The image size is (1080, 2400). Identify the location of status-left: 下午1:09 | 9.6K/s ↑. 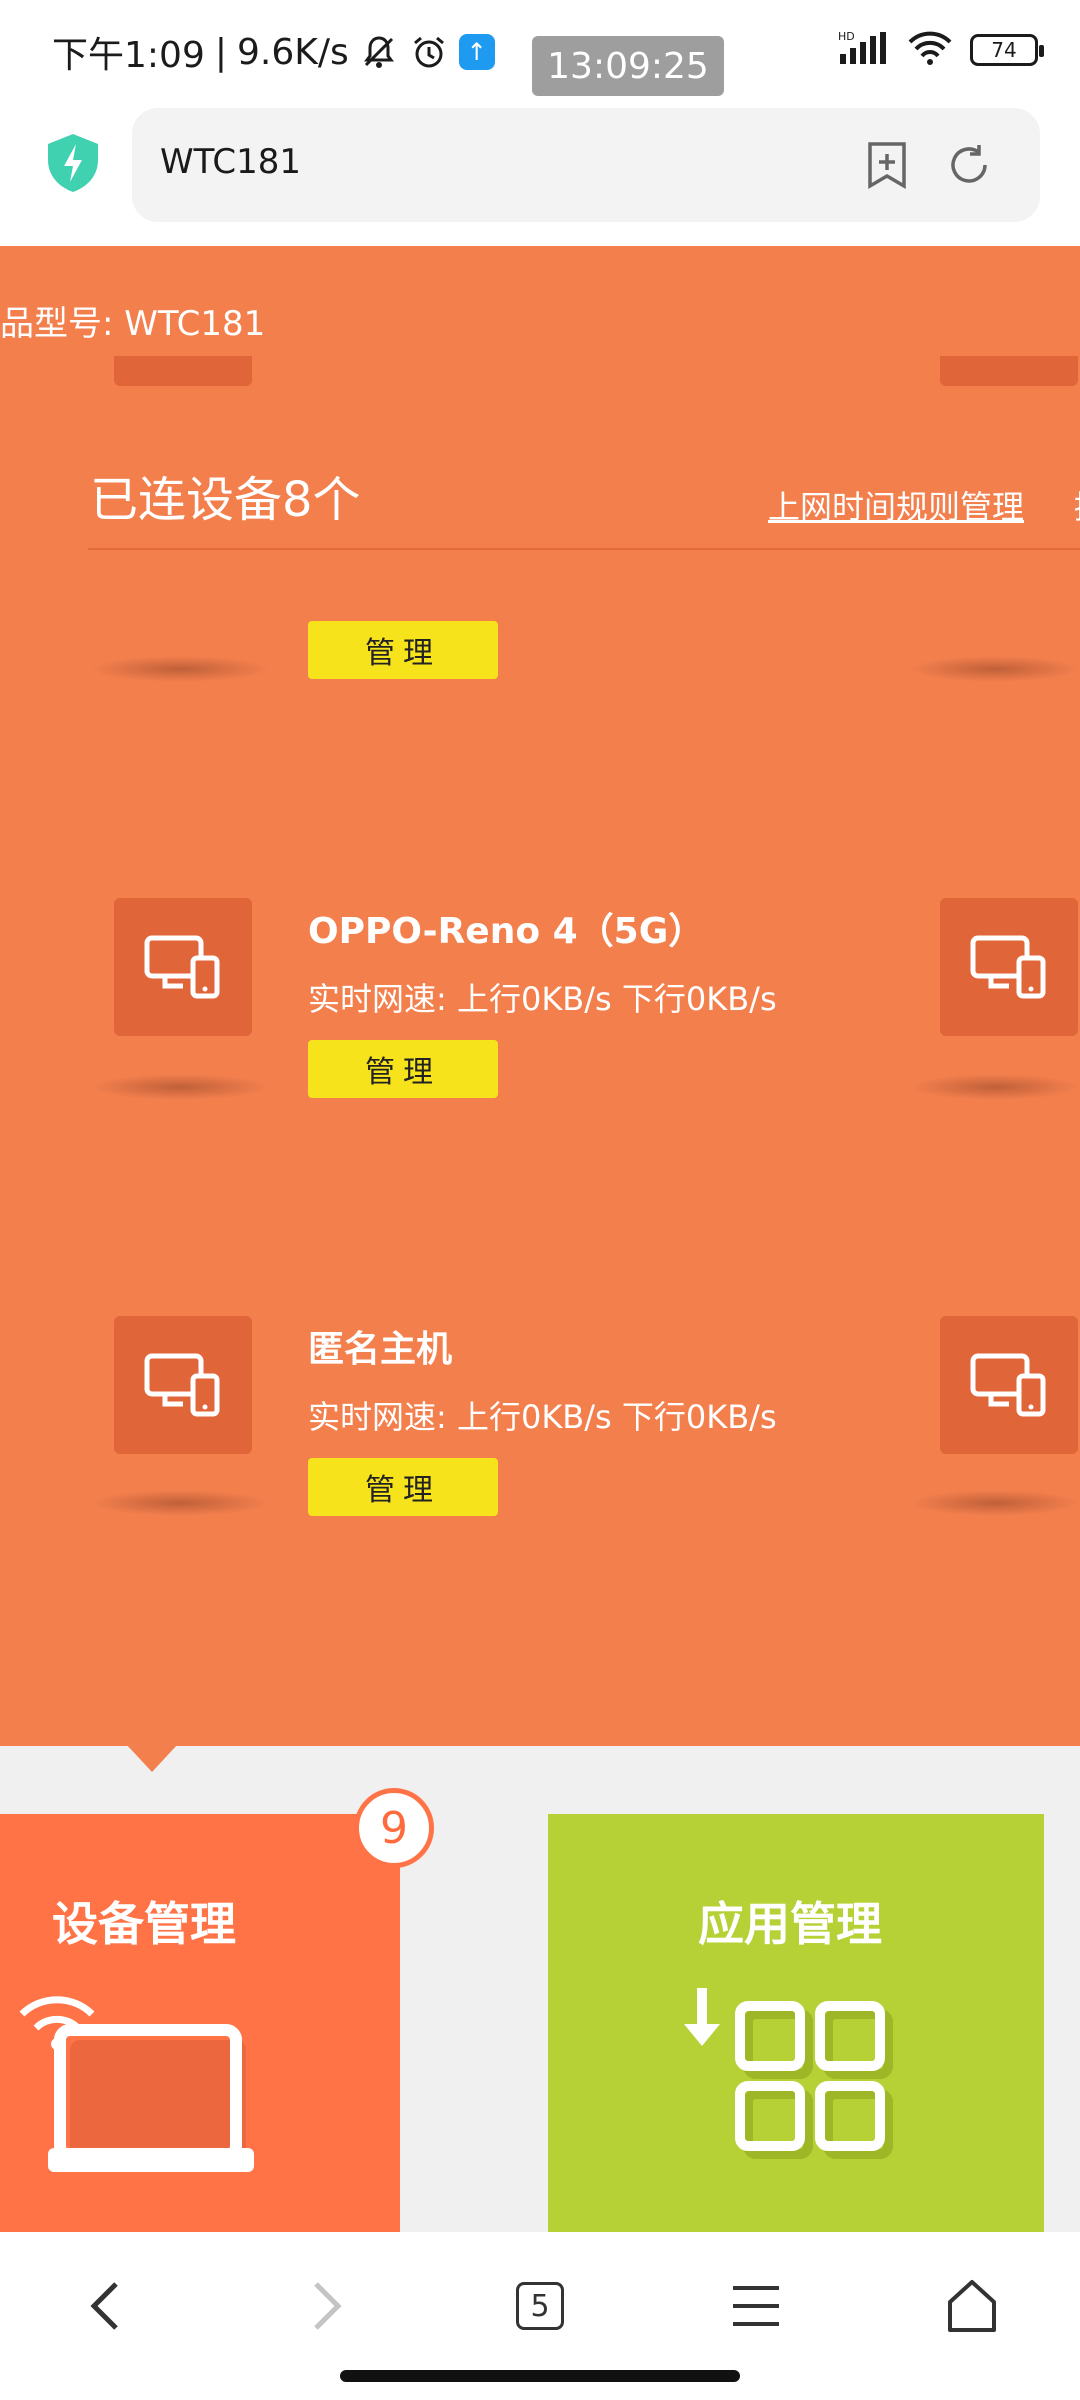
(273, 52).